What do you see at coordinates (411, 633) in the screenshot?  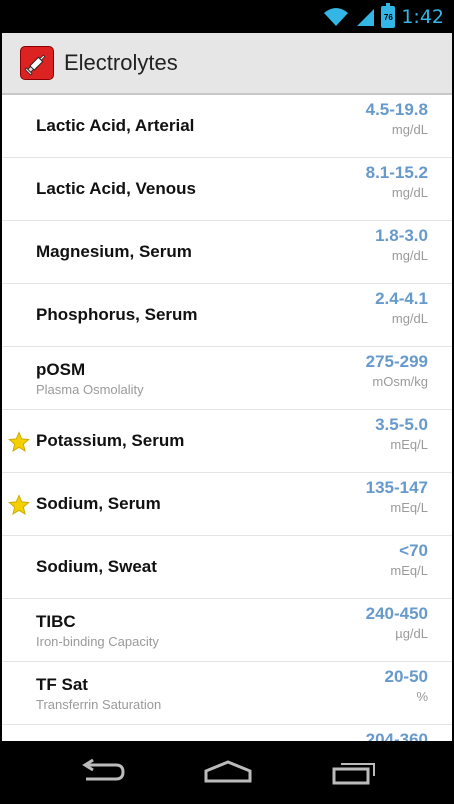 I see `item-unit: µg/dL` at bounding box center [411, 633].